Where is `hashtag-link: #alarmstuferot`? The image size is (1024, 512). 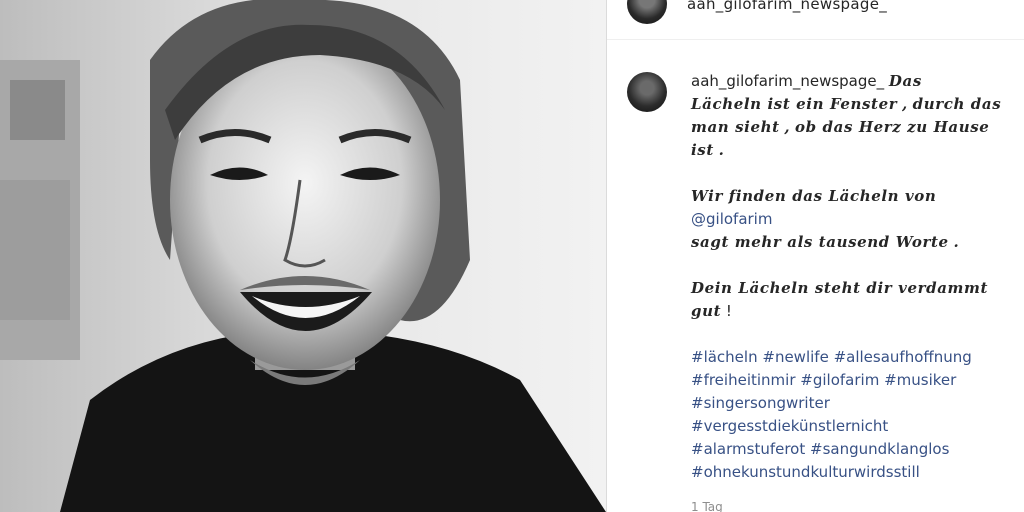
hashtag-link: #alarmstuferot is located at coordinates (748, 449).